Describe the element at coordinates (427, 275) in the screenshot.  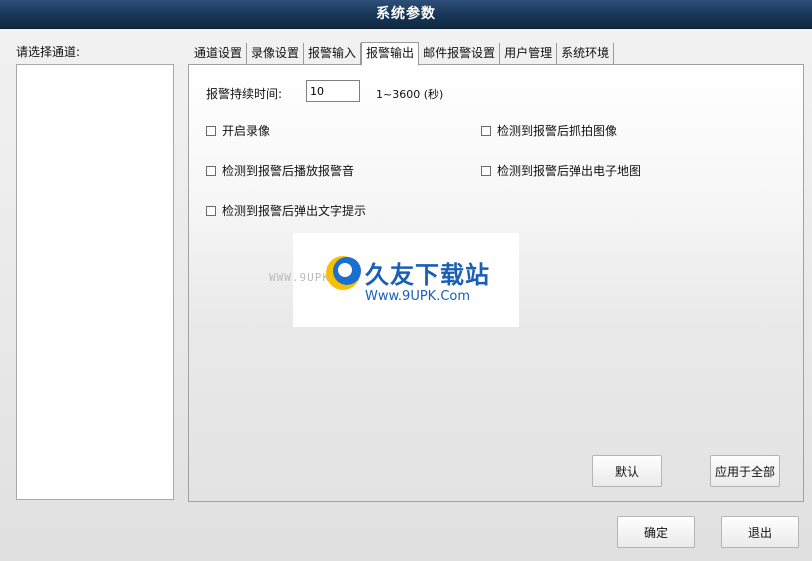
I see `watermark-site-name: 久友下载站` at that location.